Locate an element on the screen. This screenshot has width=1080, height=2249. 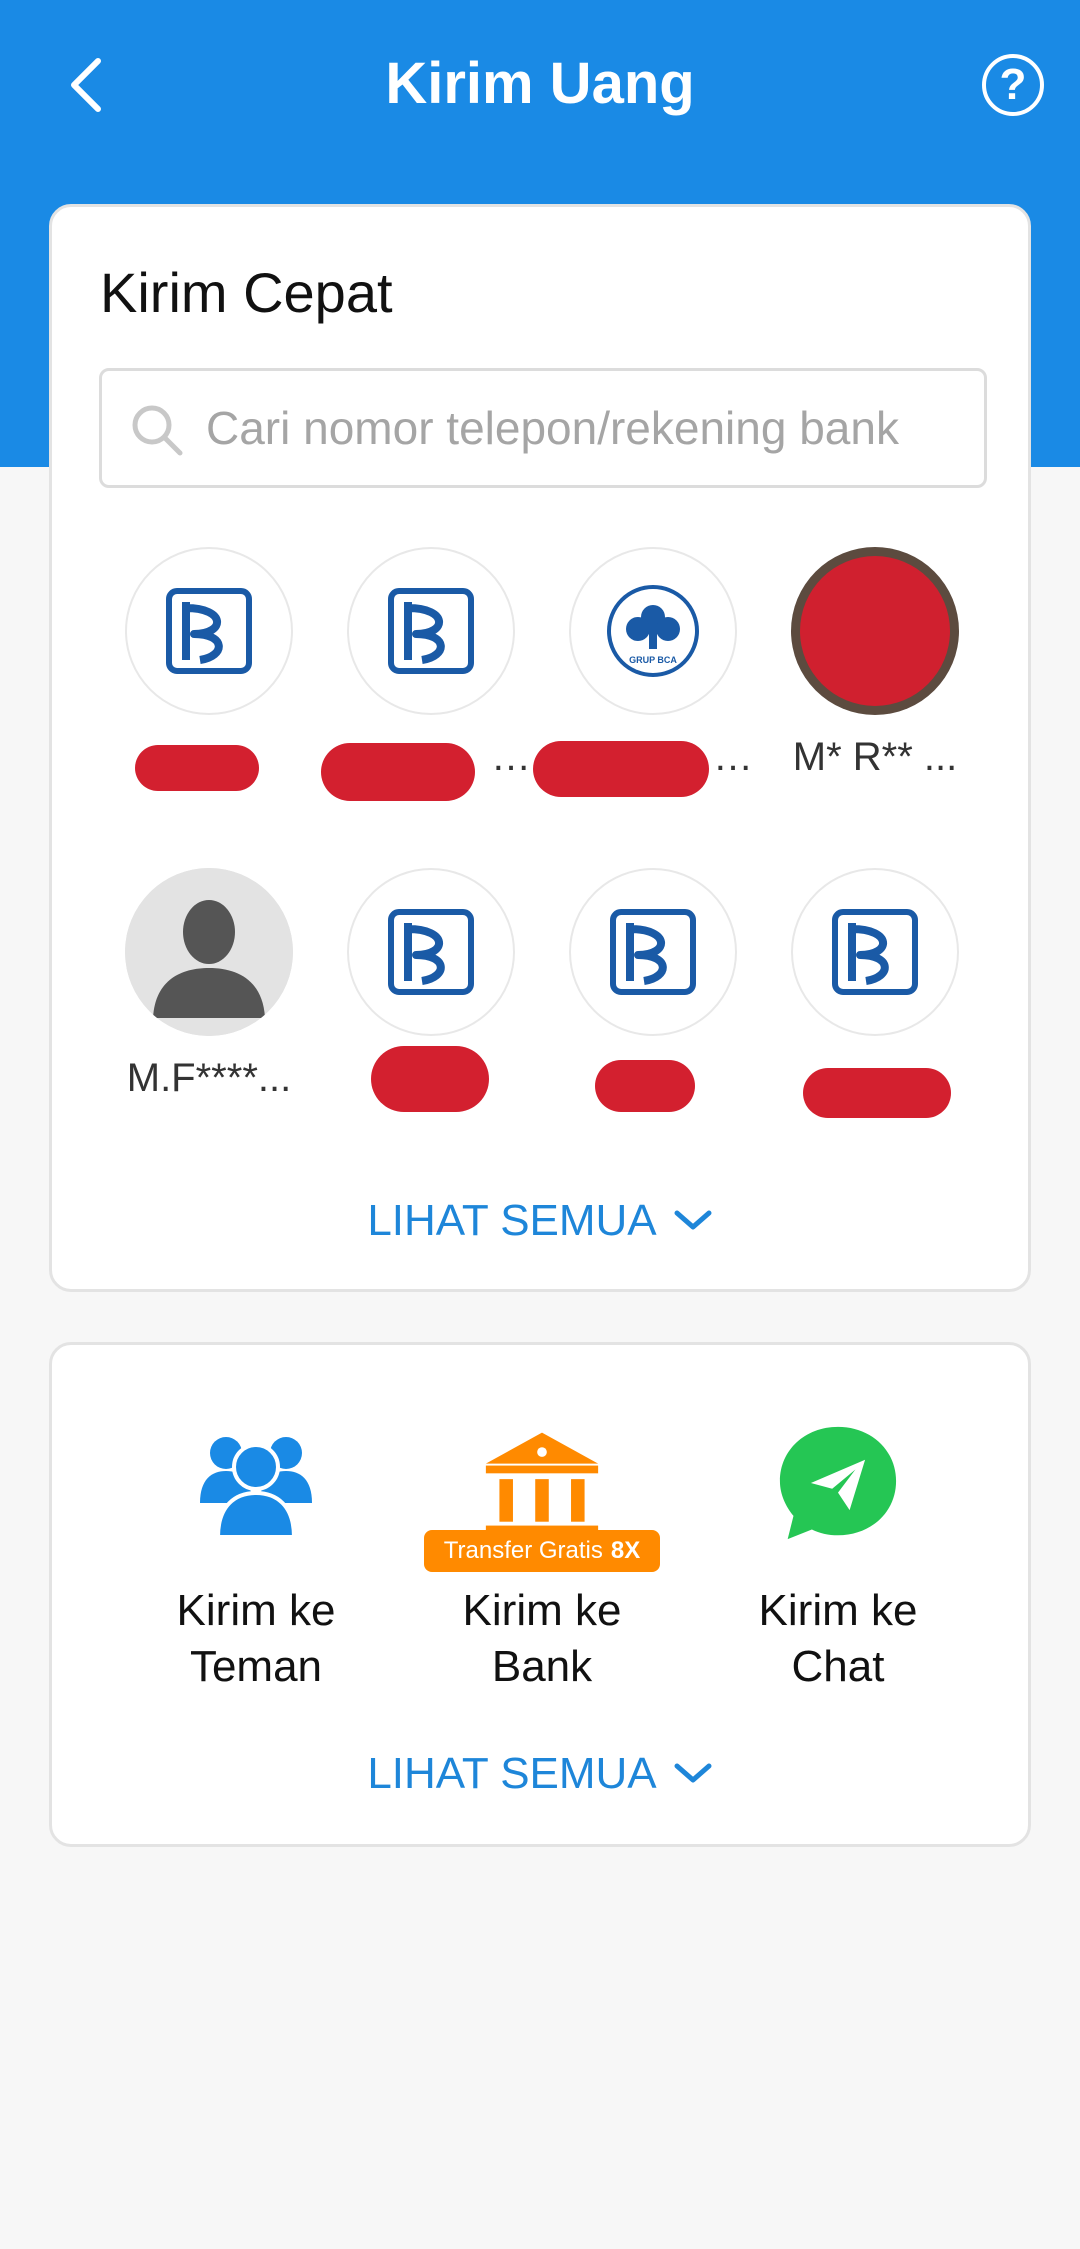
search-icon is located at coordinates (157, 430).